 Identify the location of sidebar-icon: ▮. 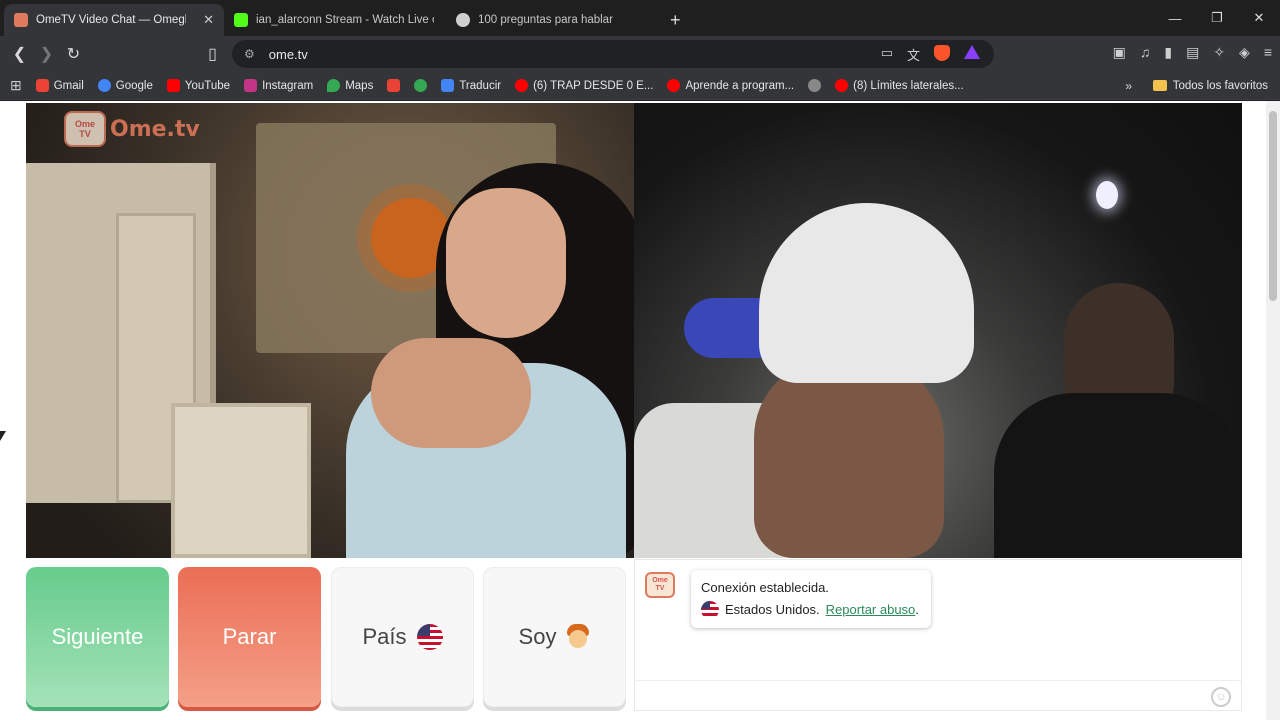
(1168, 52).